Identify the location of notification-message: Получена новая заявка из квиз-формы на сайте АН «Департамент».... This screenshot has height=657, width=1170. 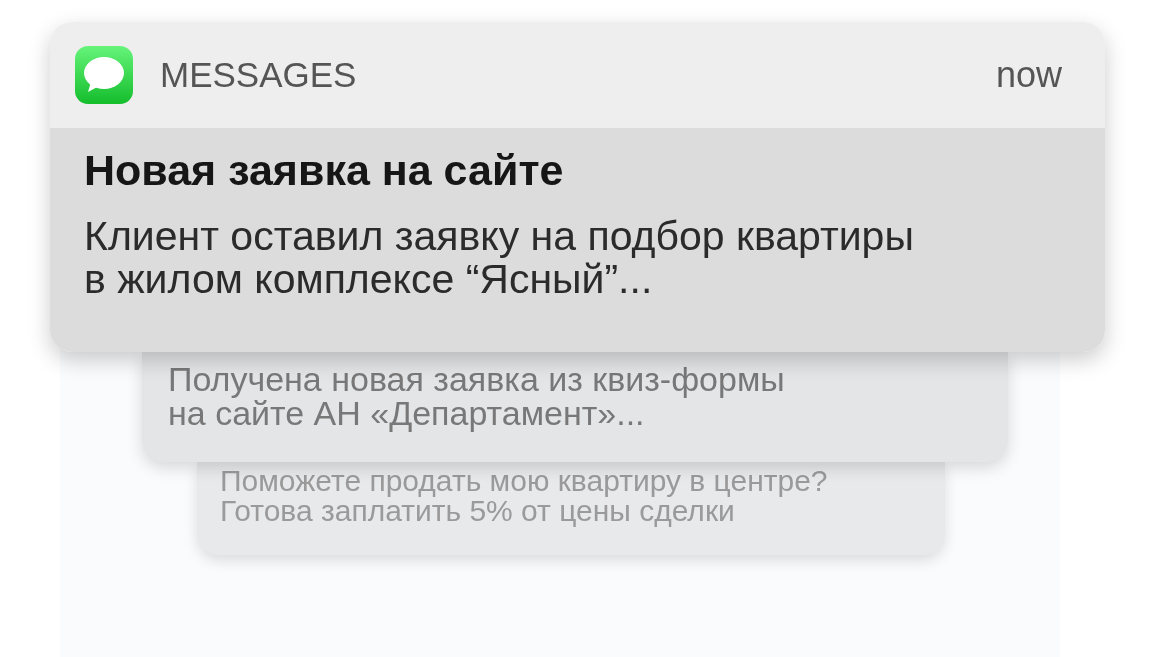
(477, 396).